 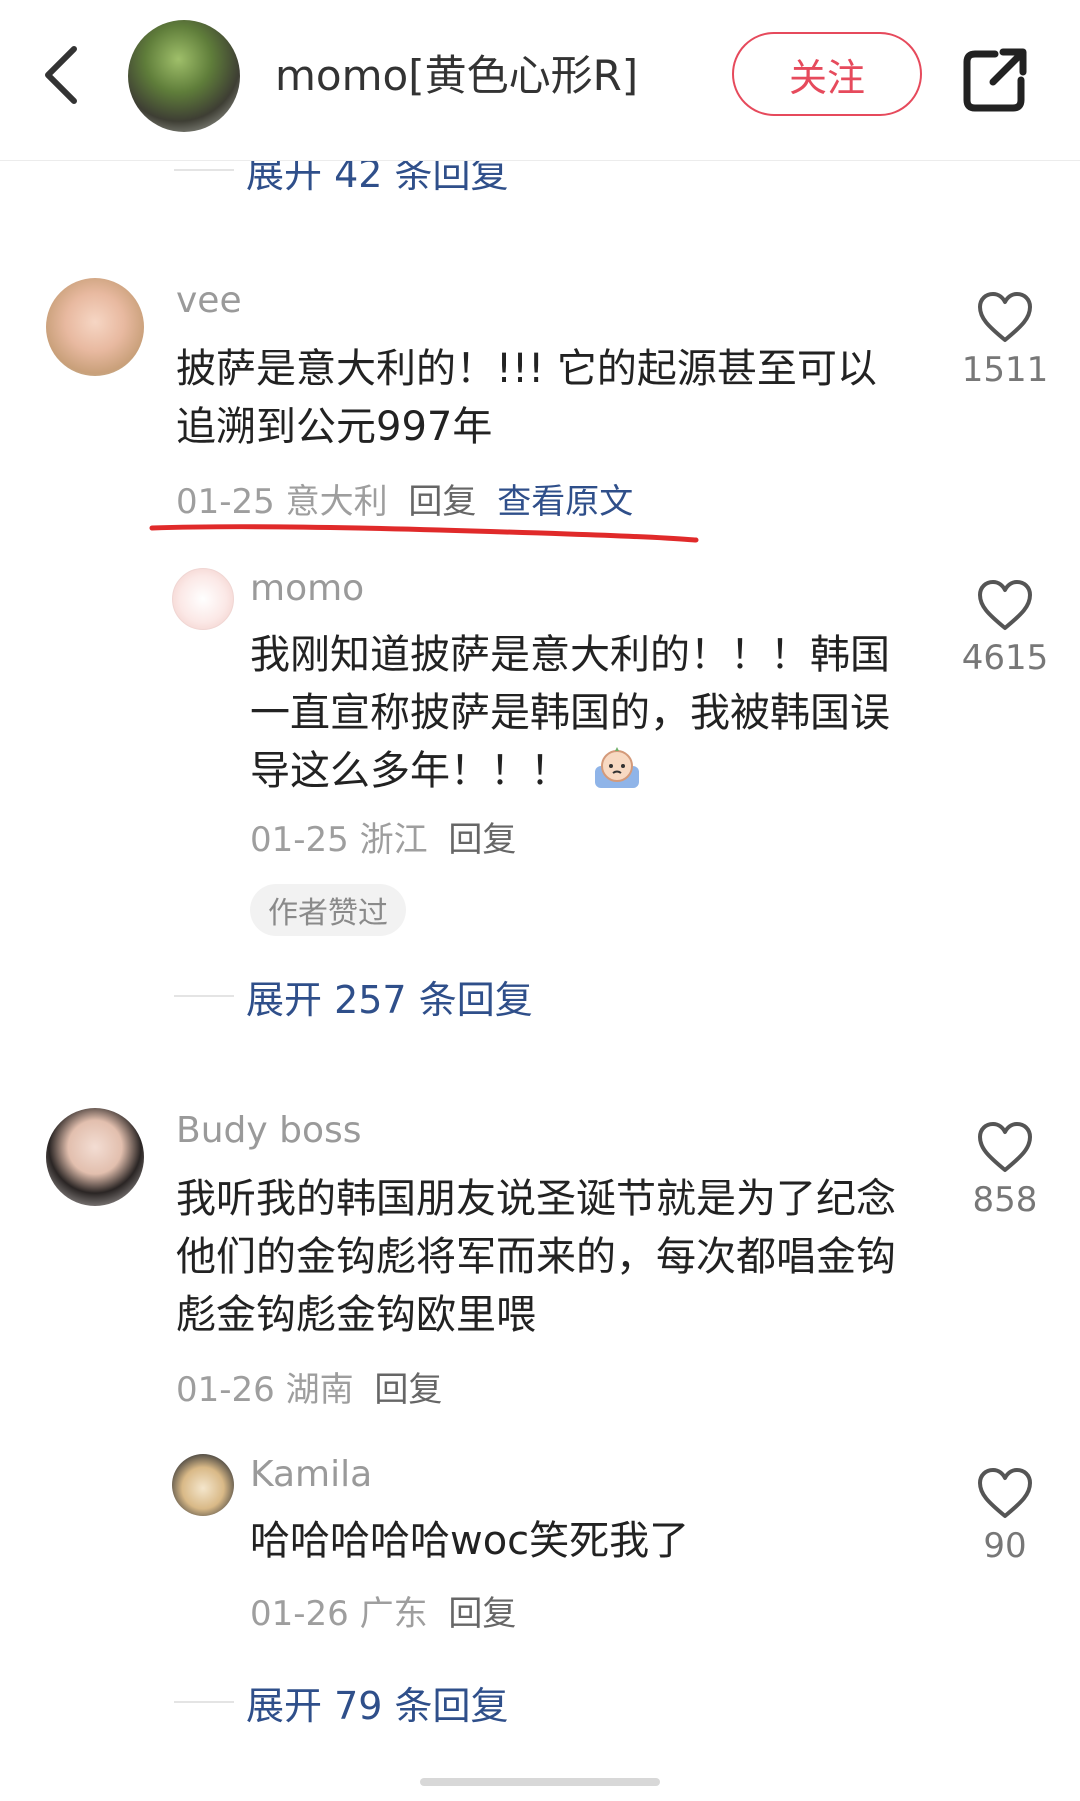 I want to click on share-icon, so click(x=995, y=80).